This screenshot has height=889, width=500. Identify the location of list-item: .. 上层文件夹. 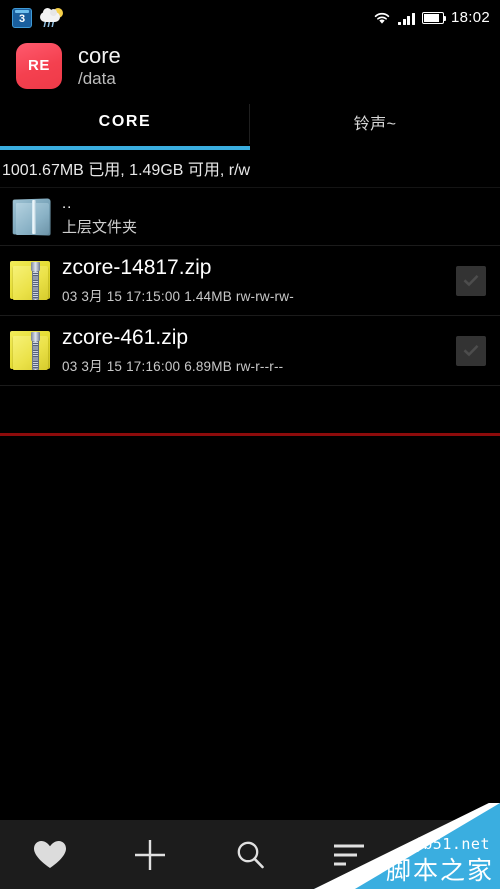
(250, 217).